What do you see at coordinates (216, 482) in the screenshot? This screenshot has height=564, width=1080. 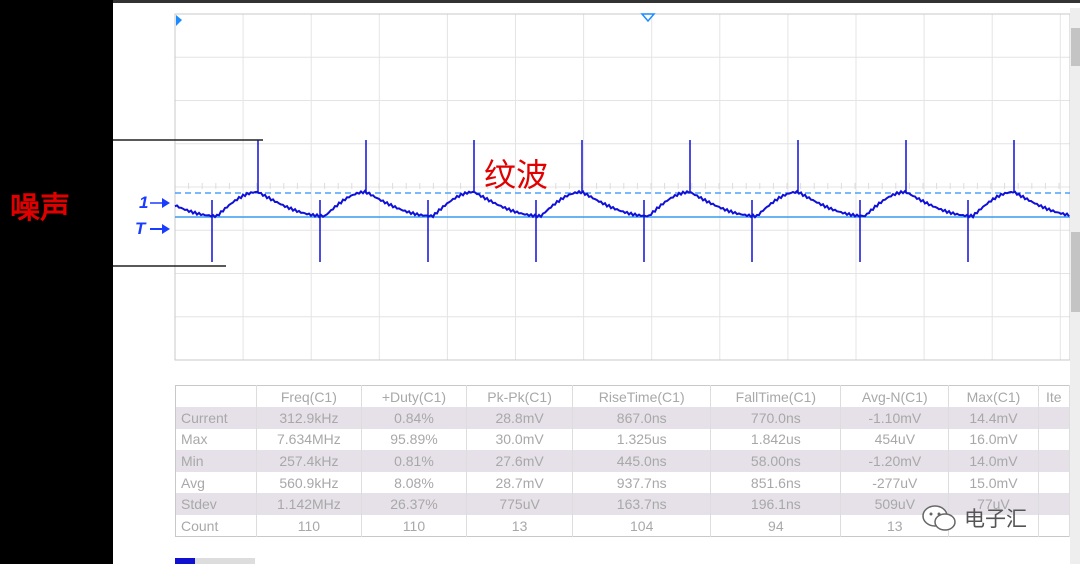 I see `row-label: Avg` at bounding box center [216, 482].